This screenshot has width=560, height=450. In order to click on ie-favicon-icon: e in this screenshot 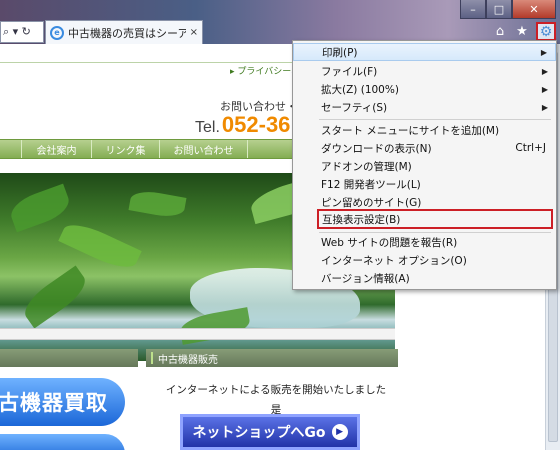, I will do `click(57, 32)`.